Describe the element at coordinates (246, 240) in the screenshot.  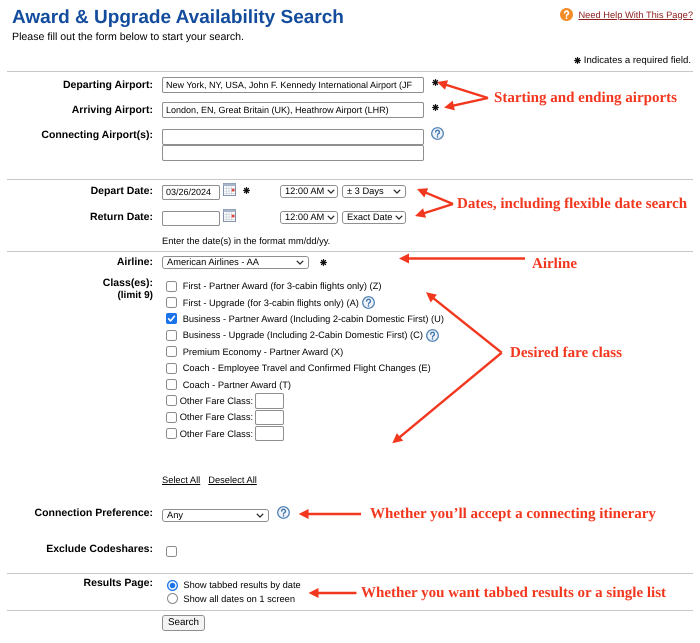
I see `hint-text: Enter the date(s) in the format mm/dd/yy.` at that location.